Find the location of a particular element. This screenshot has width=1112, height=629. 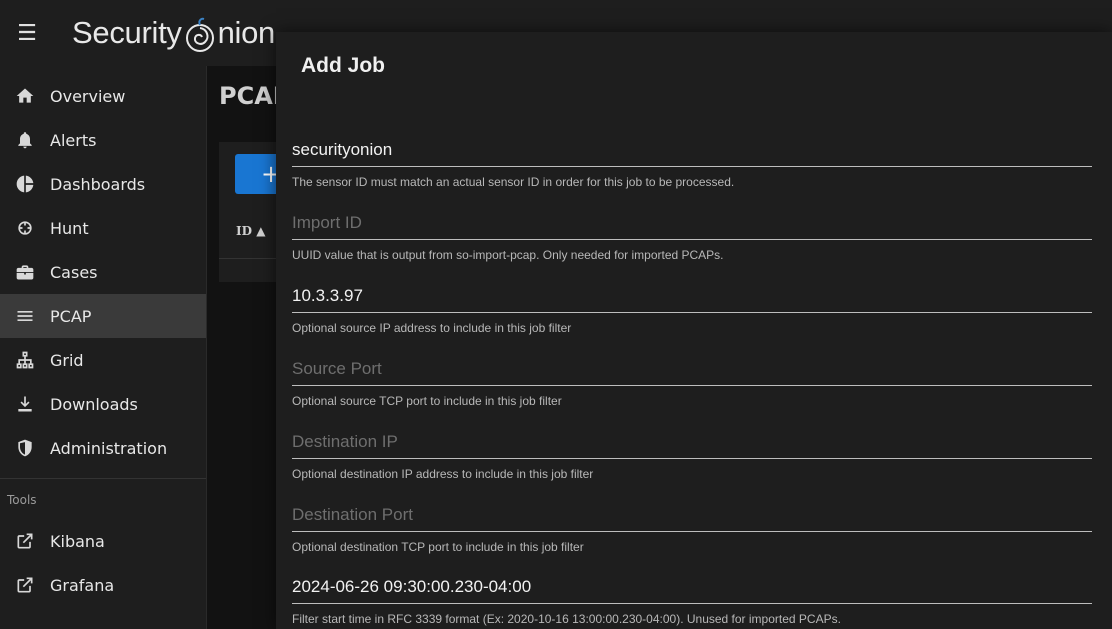

sidebar-item-label: Grid is located at coordinates (67, 360).